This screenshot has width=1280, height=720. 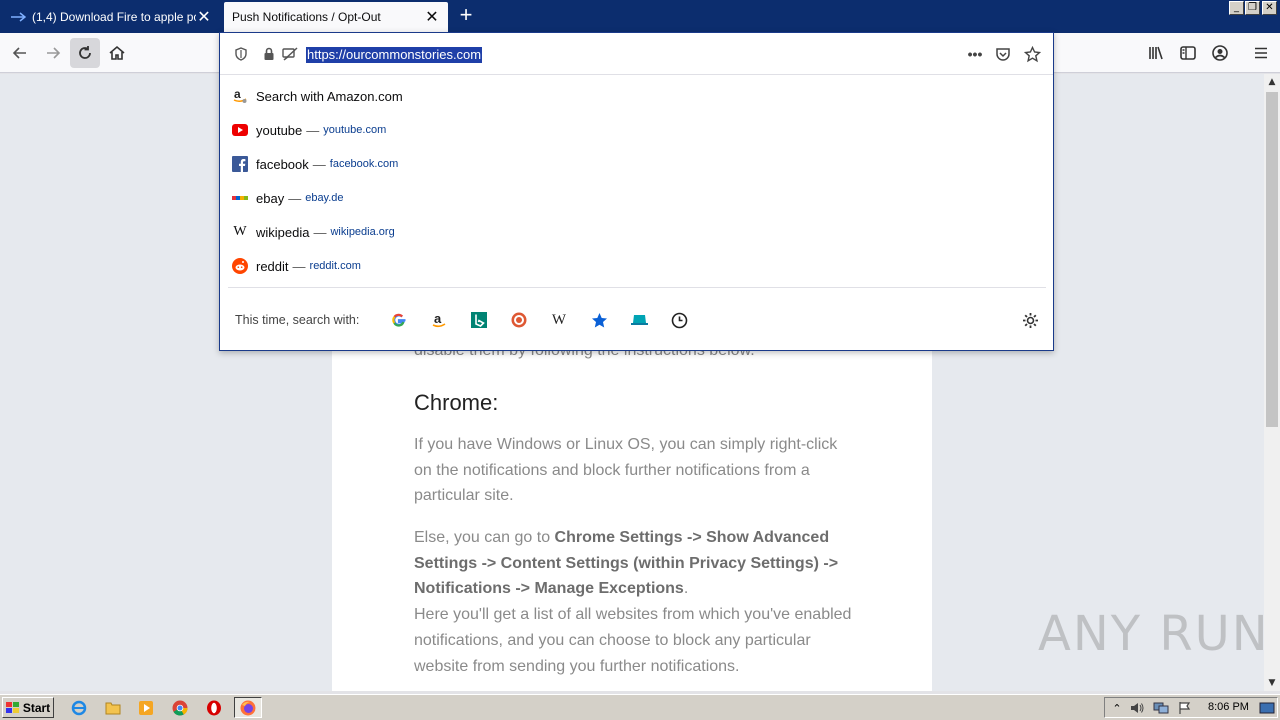 I want to click on forward-button, so click(x=53, y=53).